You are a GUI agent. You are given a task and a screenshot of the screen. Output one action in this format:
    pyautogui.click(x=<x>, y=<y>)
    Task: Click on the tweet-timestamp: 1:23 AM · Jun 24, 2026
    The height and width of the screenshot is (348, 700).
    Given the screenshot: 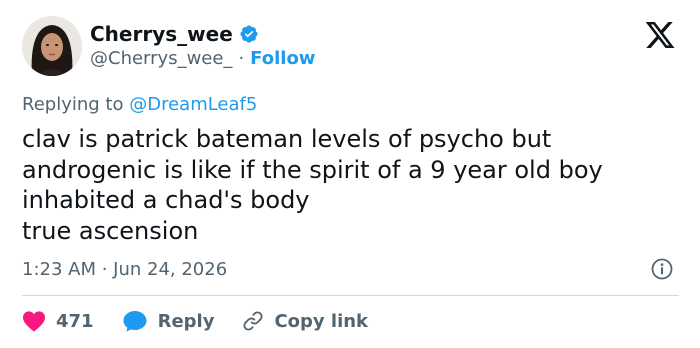 What is the action you would take?
    pyautogui.click(x=124, y=269)
    